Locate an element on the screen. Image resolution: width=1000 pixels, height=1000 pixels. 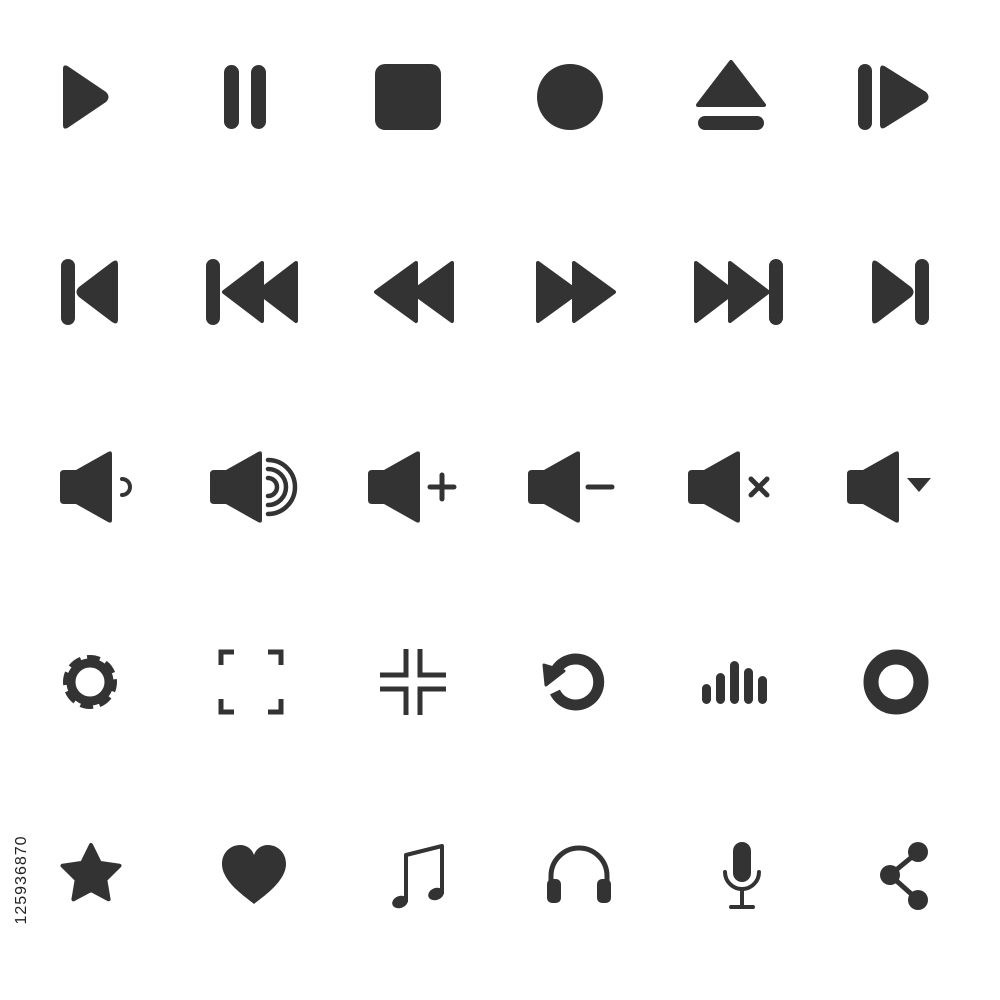
fast-skip-forward-icon is located at coordinates (738, 292).